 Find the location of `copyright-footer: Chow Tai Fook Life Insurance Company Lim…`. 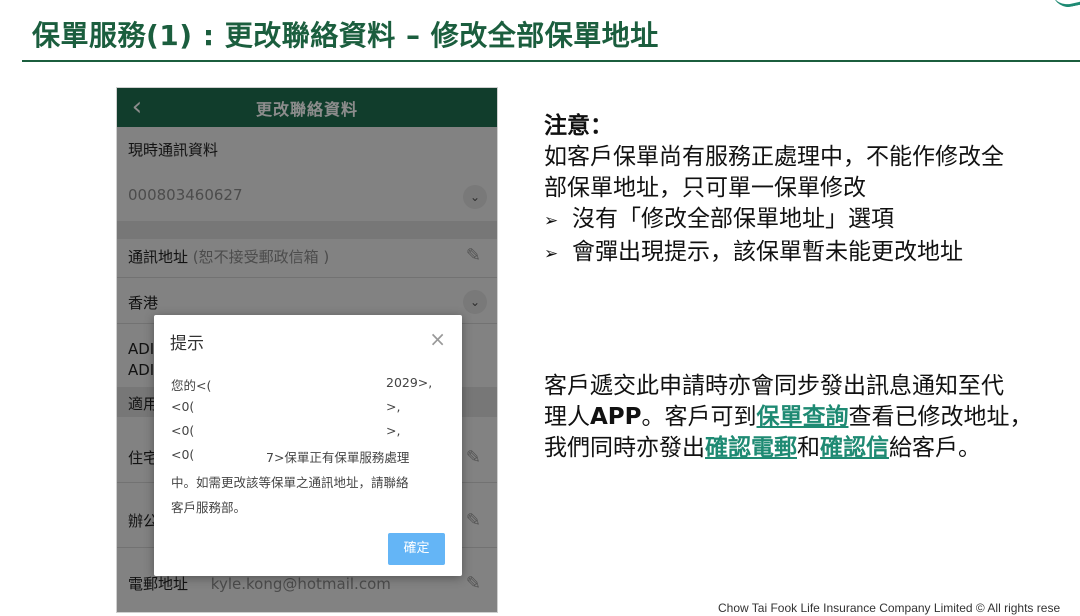

copyright-footer: Chow Tai Fook Life Insurance Company Lim… is located at coordinates (889, 608).